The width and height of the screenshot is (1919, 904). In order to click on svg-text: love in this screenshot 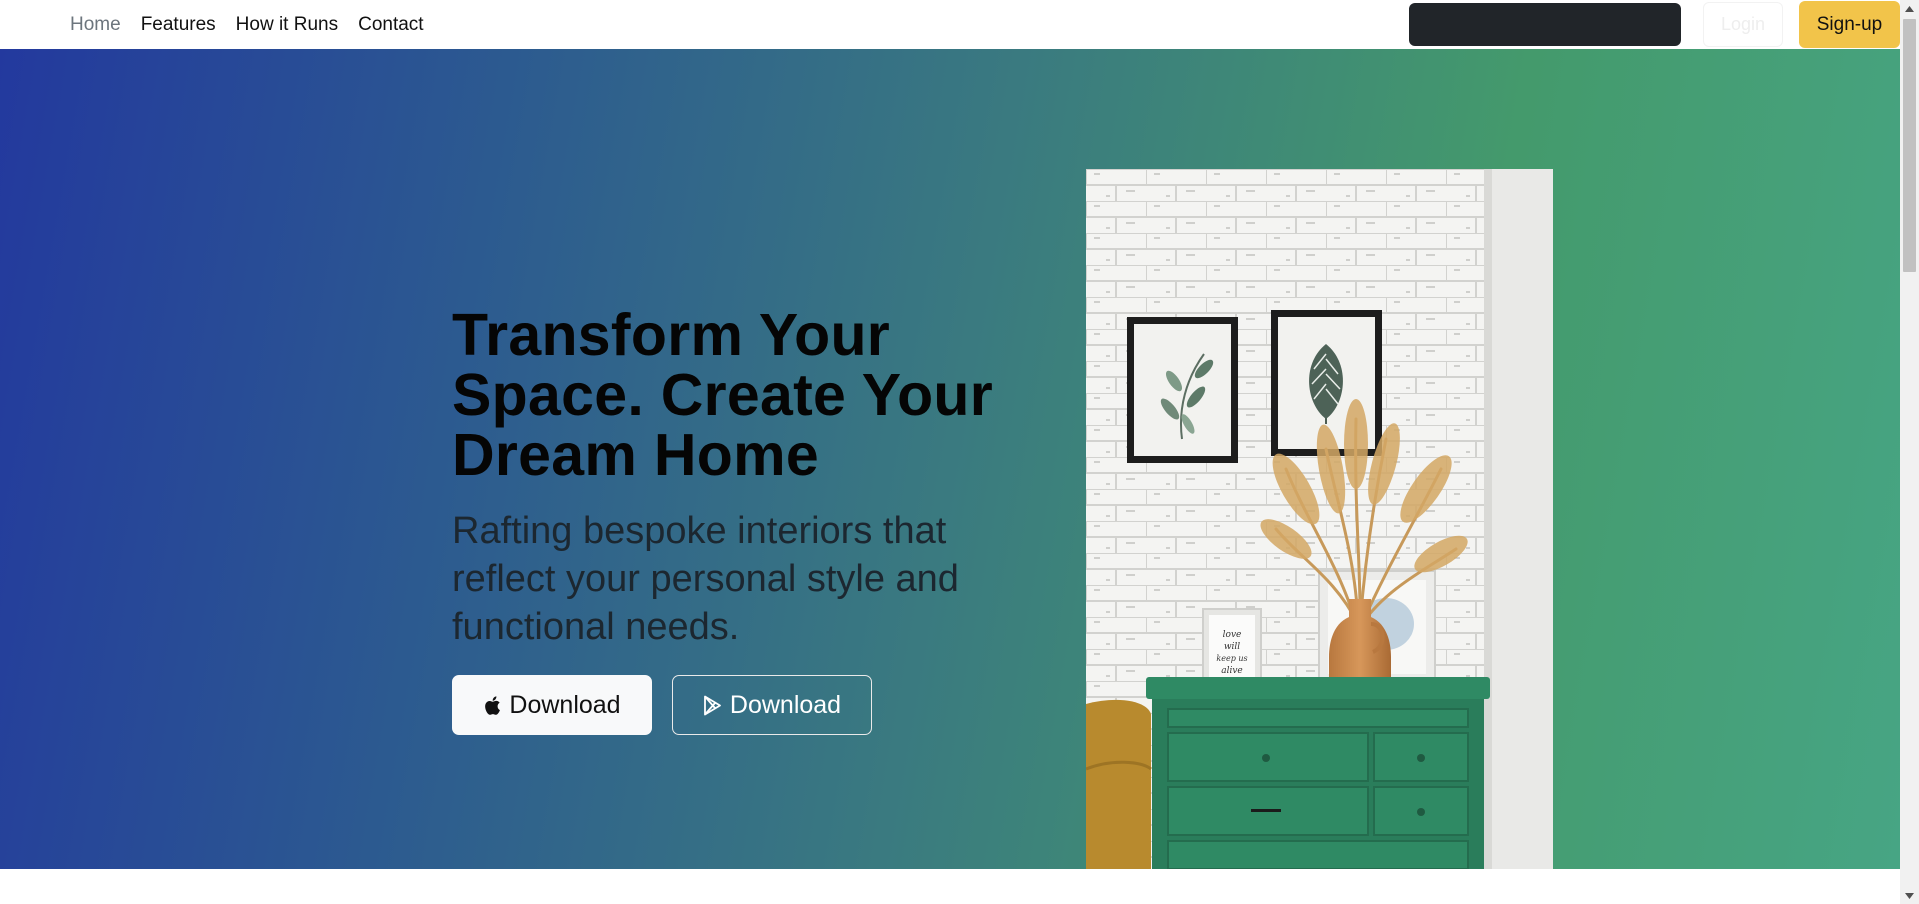, I will do `click(1232, 635)`.